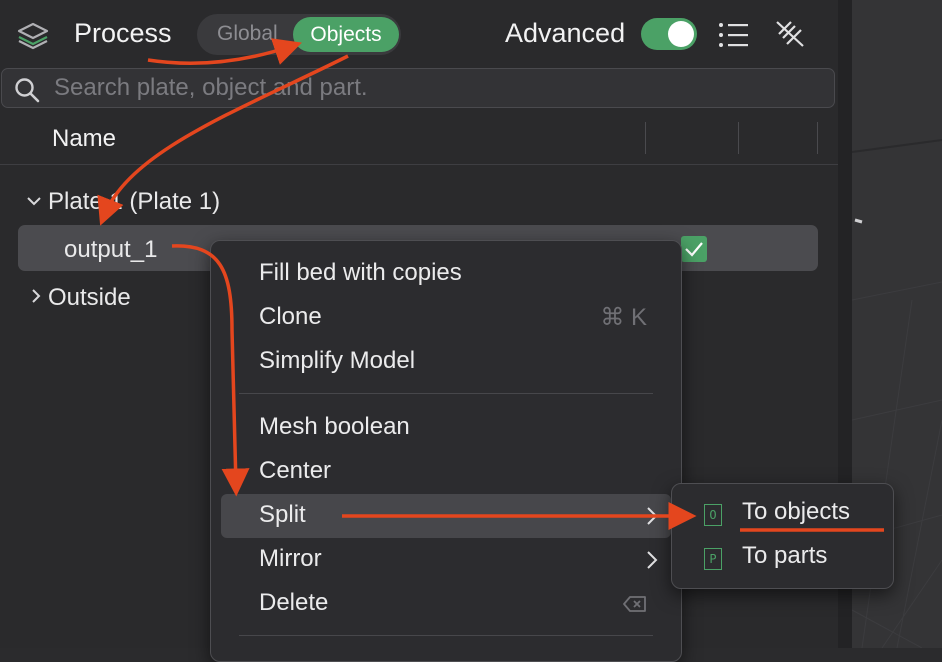  I want to click on menu-item-label: Simplify Model, so click(337, 360).